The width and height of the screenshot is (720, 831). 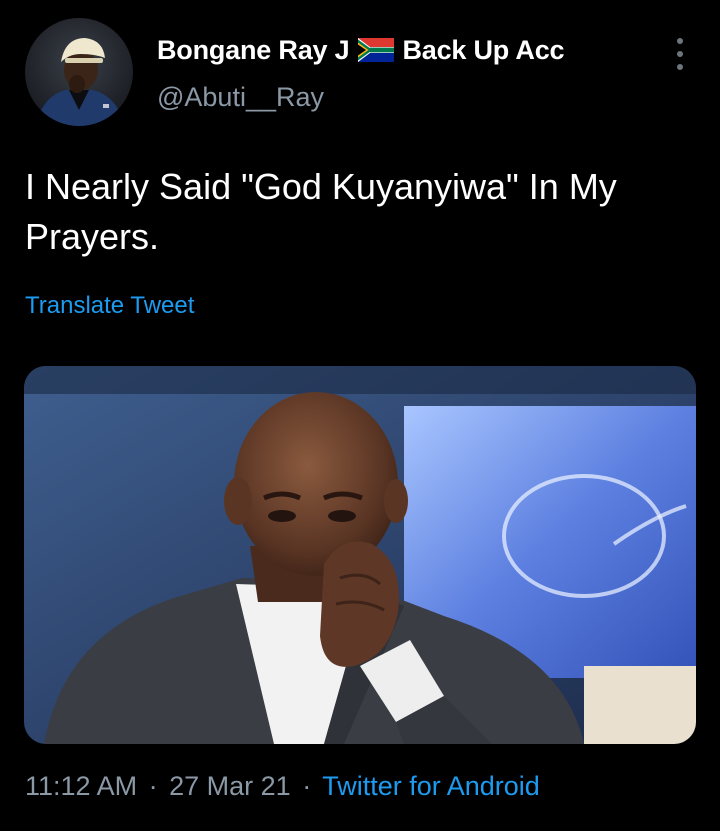 I want to click on tweet-date: 27 Mar 21, so click(x=230, y=786).